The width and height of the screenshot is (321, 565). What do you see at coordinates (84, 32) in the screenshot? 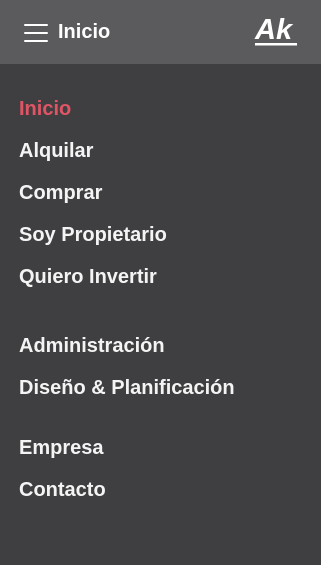
I see `page-title: Inicio` at bounding box center [84, 32].